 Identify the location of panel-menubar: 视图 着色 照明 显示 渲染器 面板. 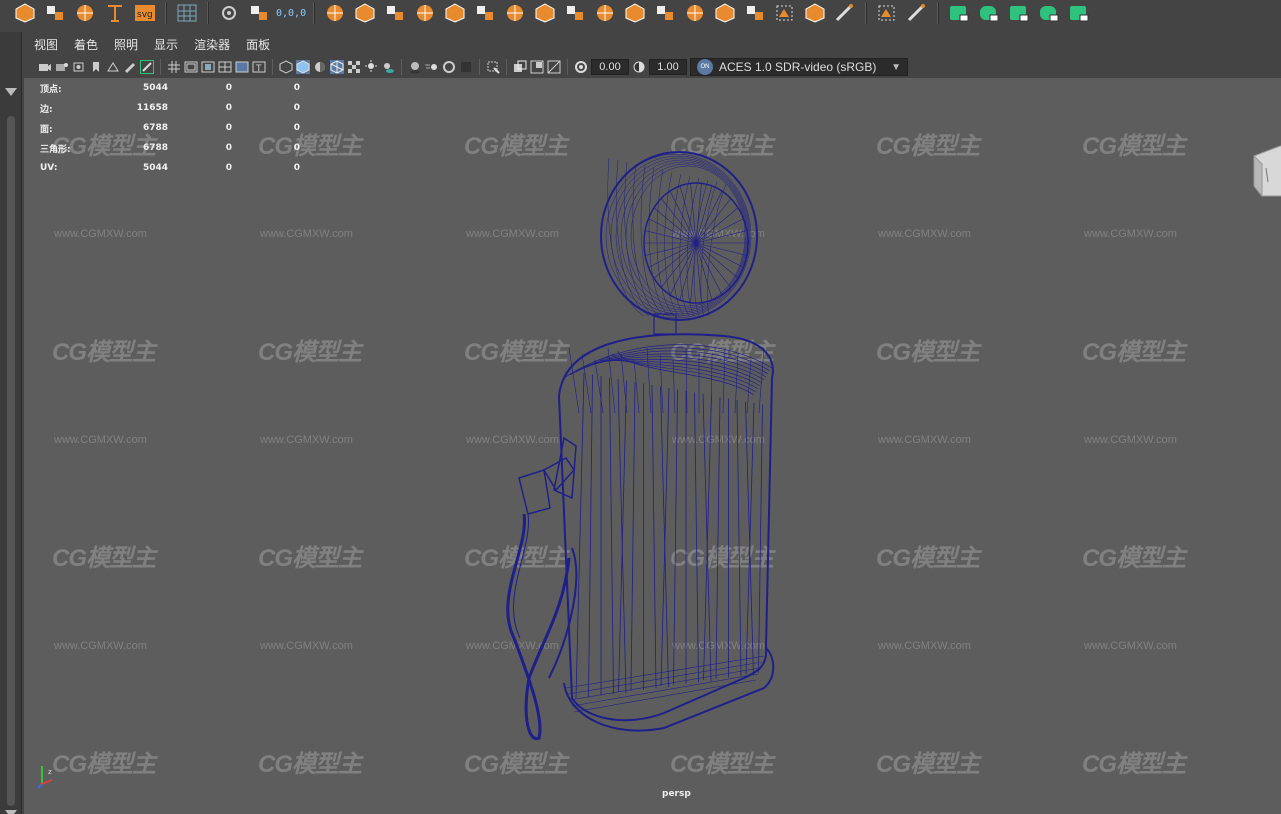
(652, 44).